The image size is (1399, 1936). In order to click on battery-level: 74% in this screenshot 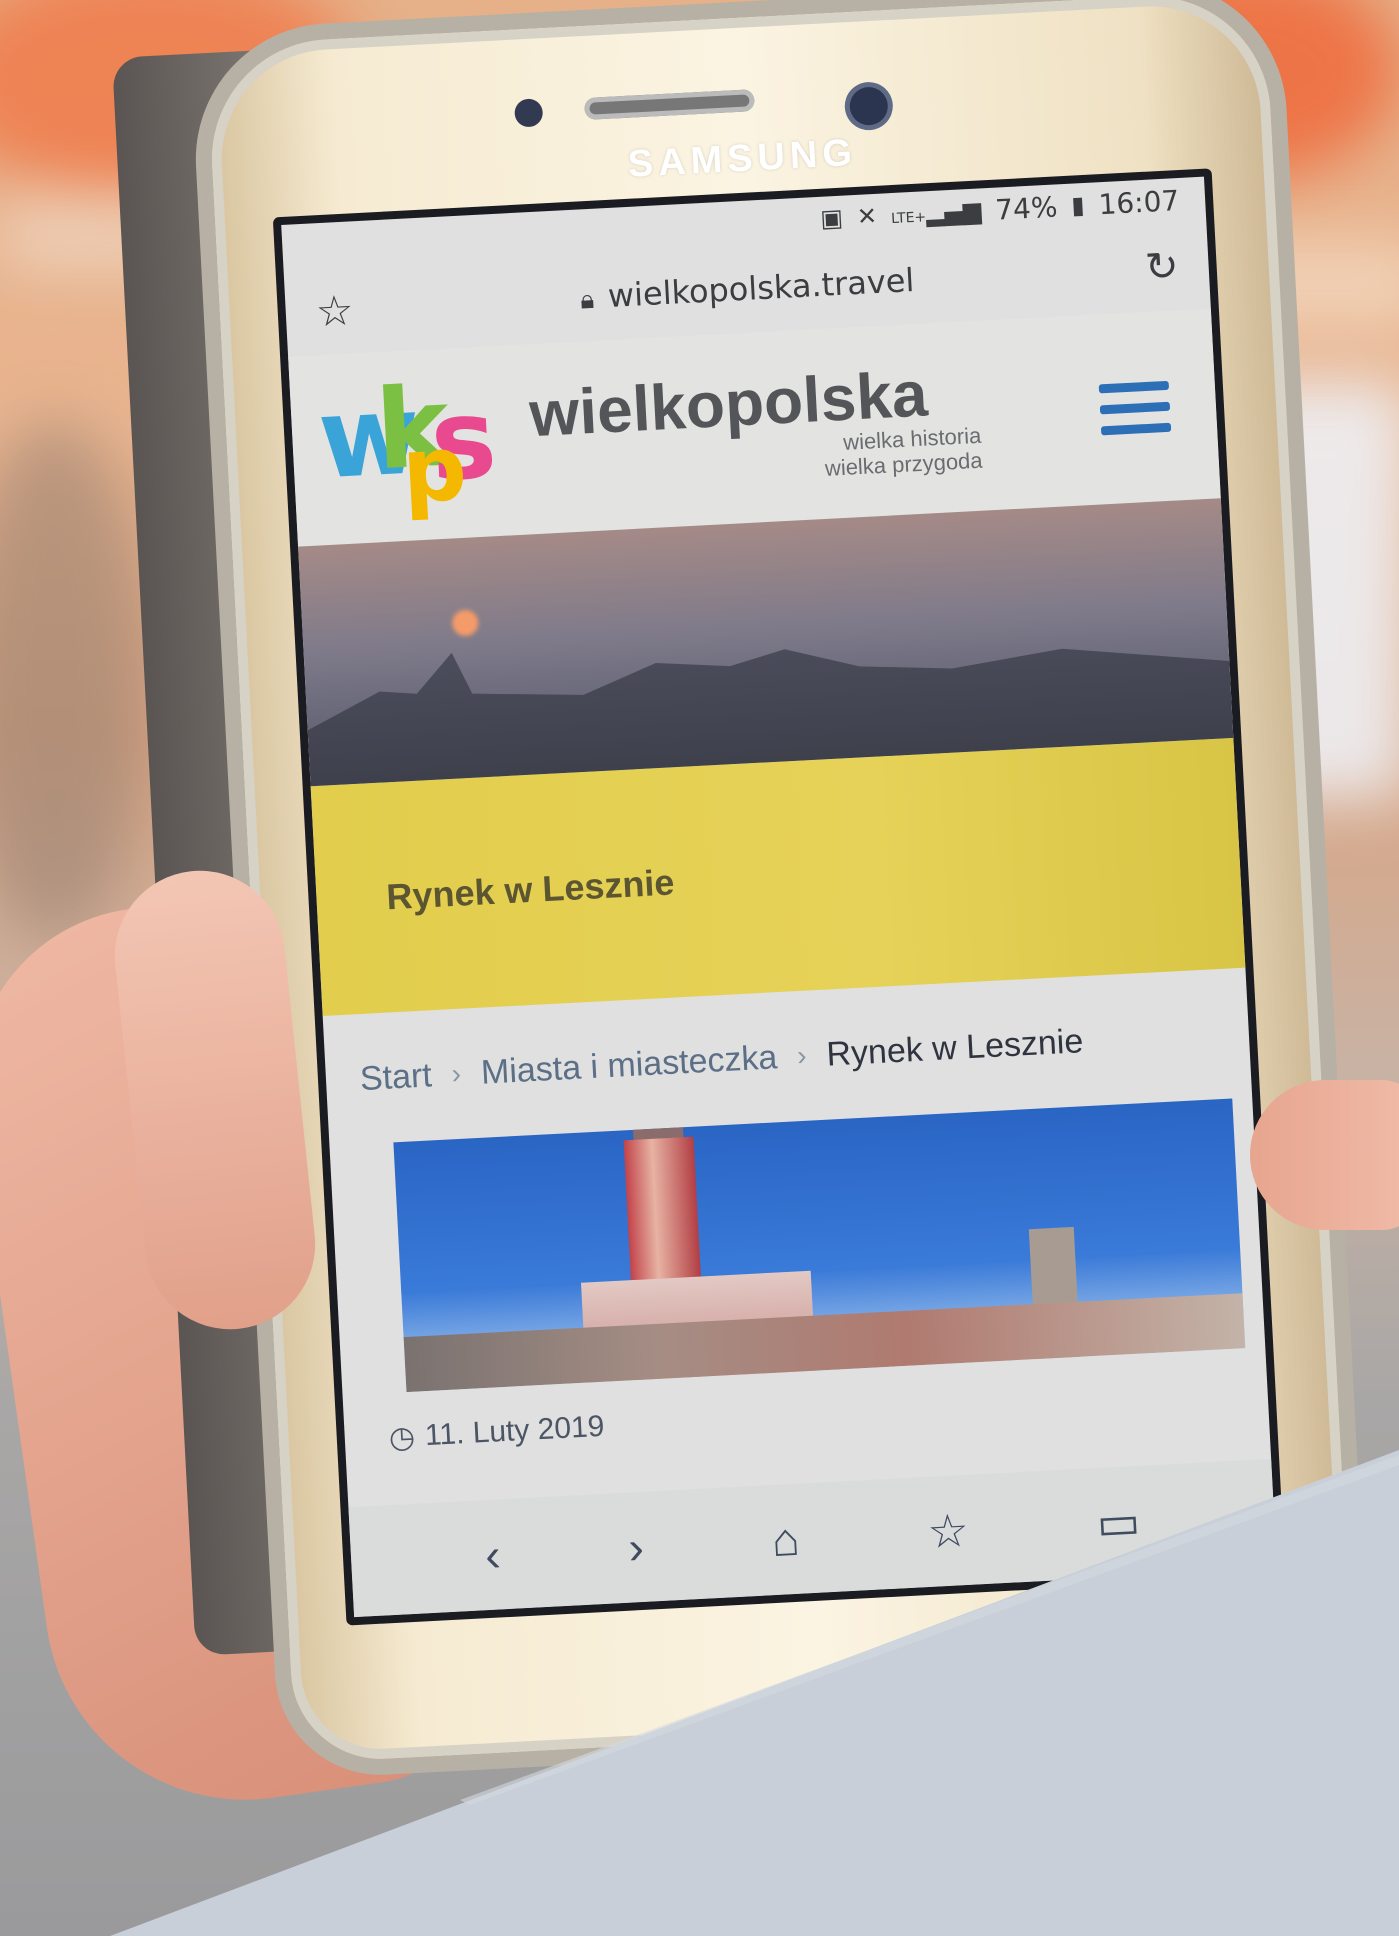, I will do `click(1026, 208)`.